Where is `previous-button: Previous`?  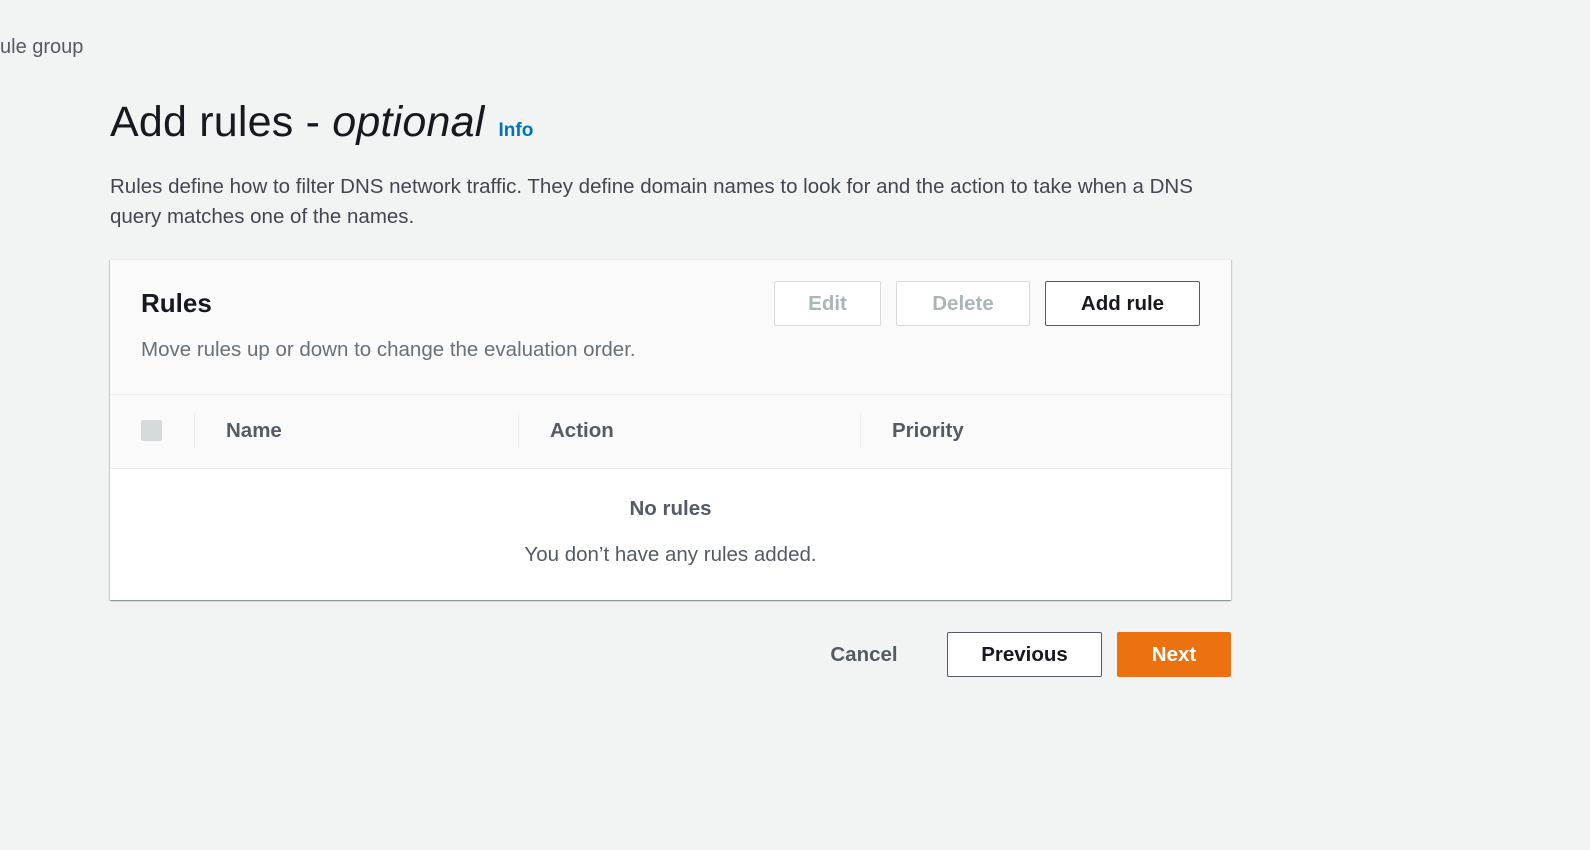
previous-button: Previous is located at coordinates (1024, 654).